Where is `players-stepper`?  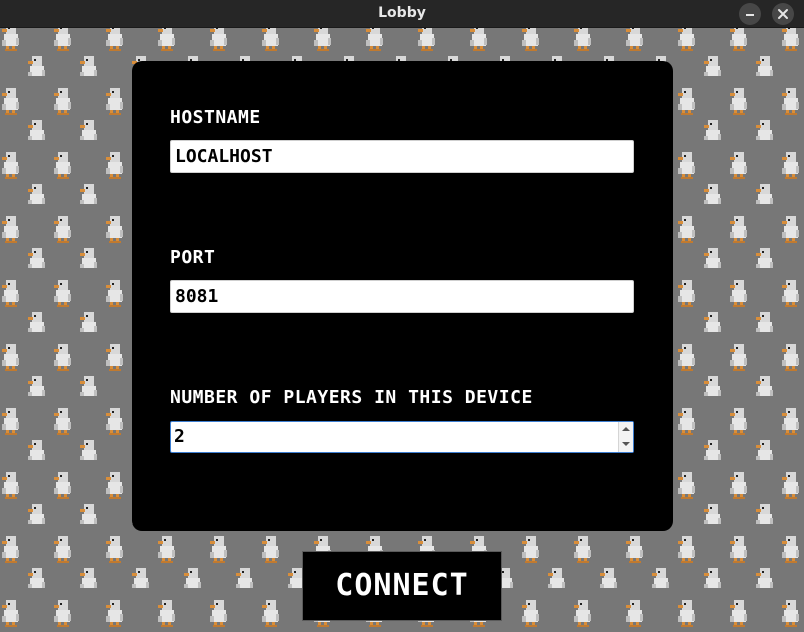
players-stepper is located at coordinates (625, 437).